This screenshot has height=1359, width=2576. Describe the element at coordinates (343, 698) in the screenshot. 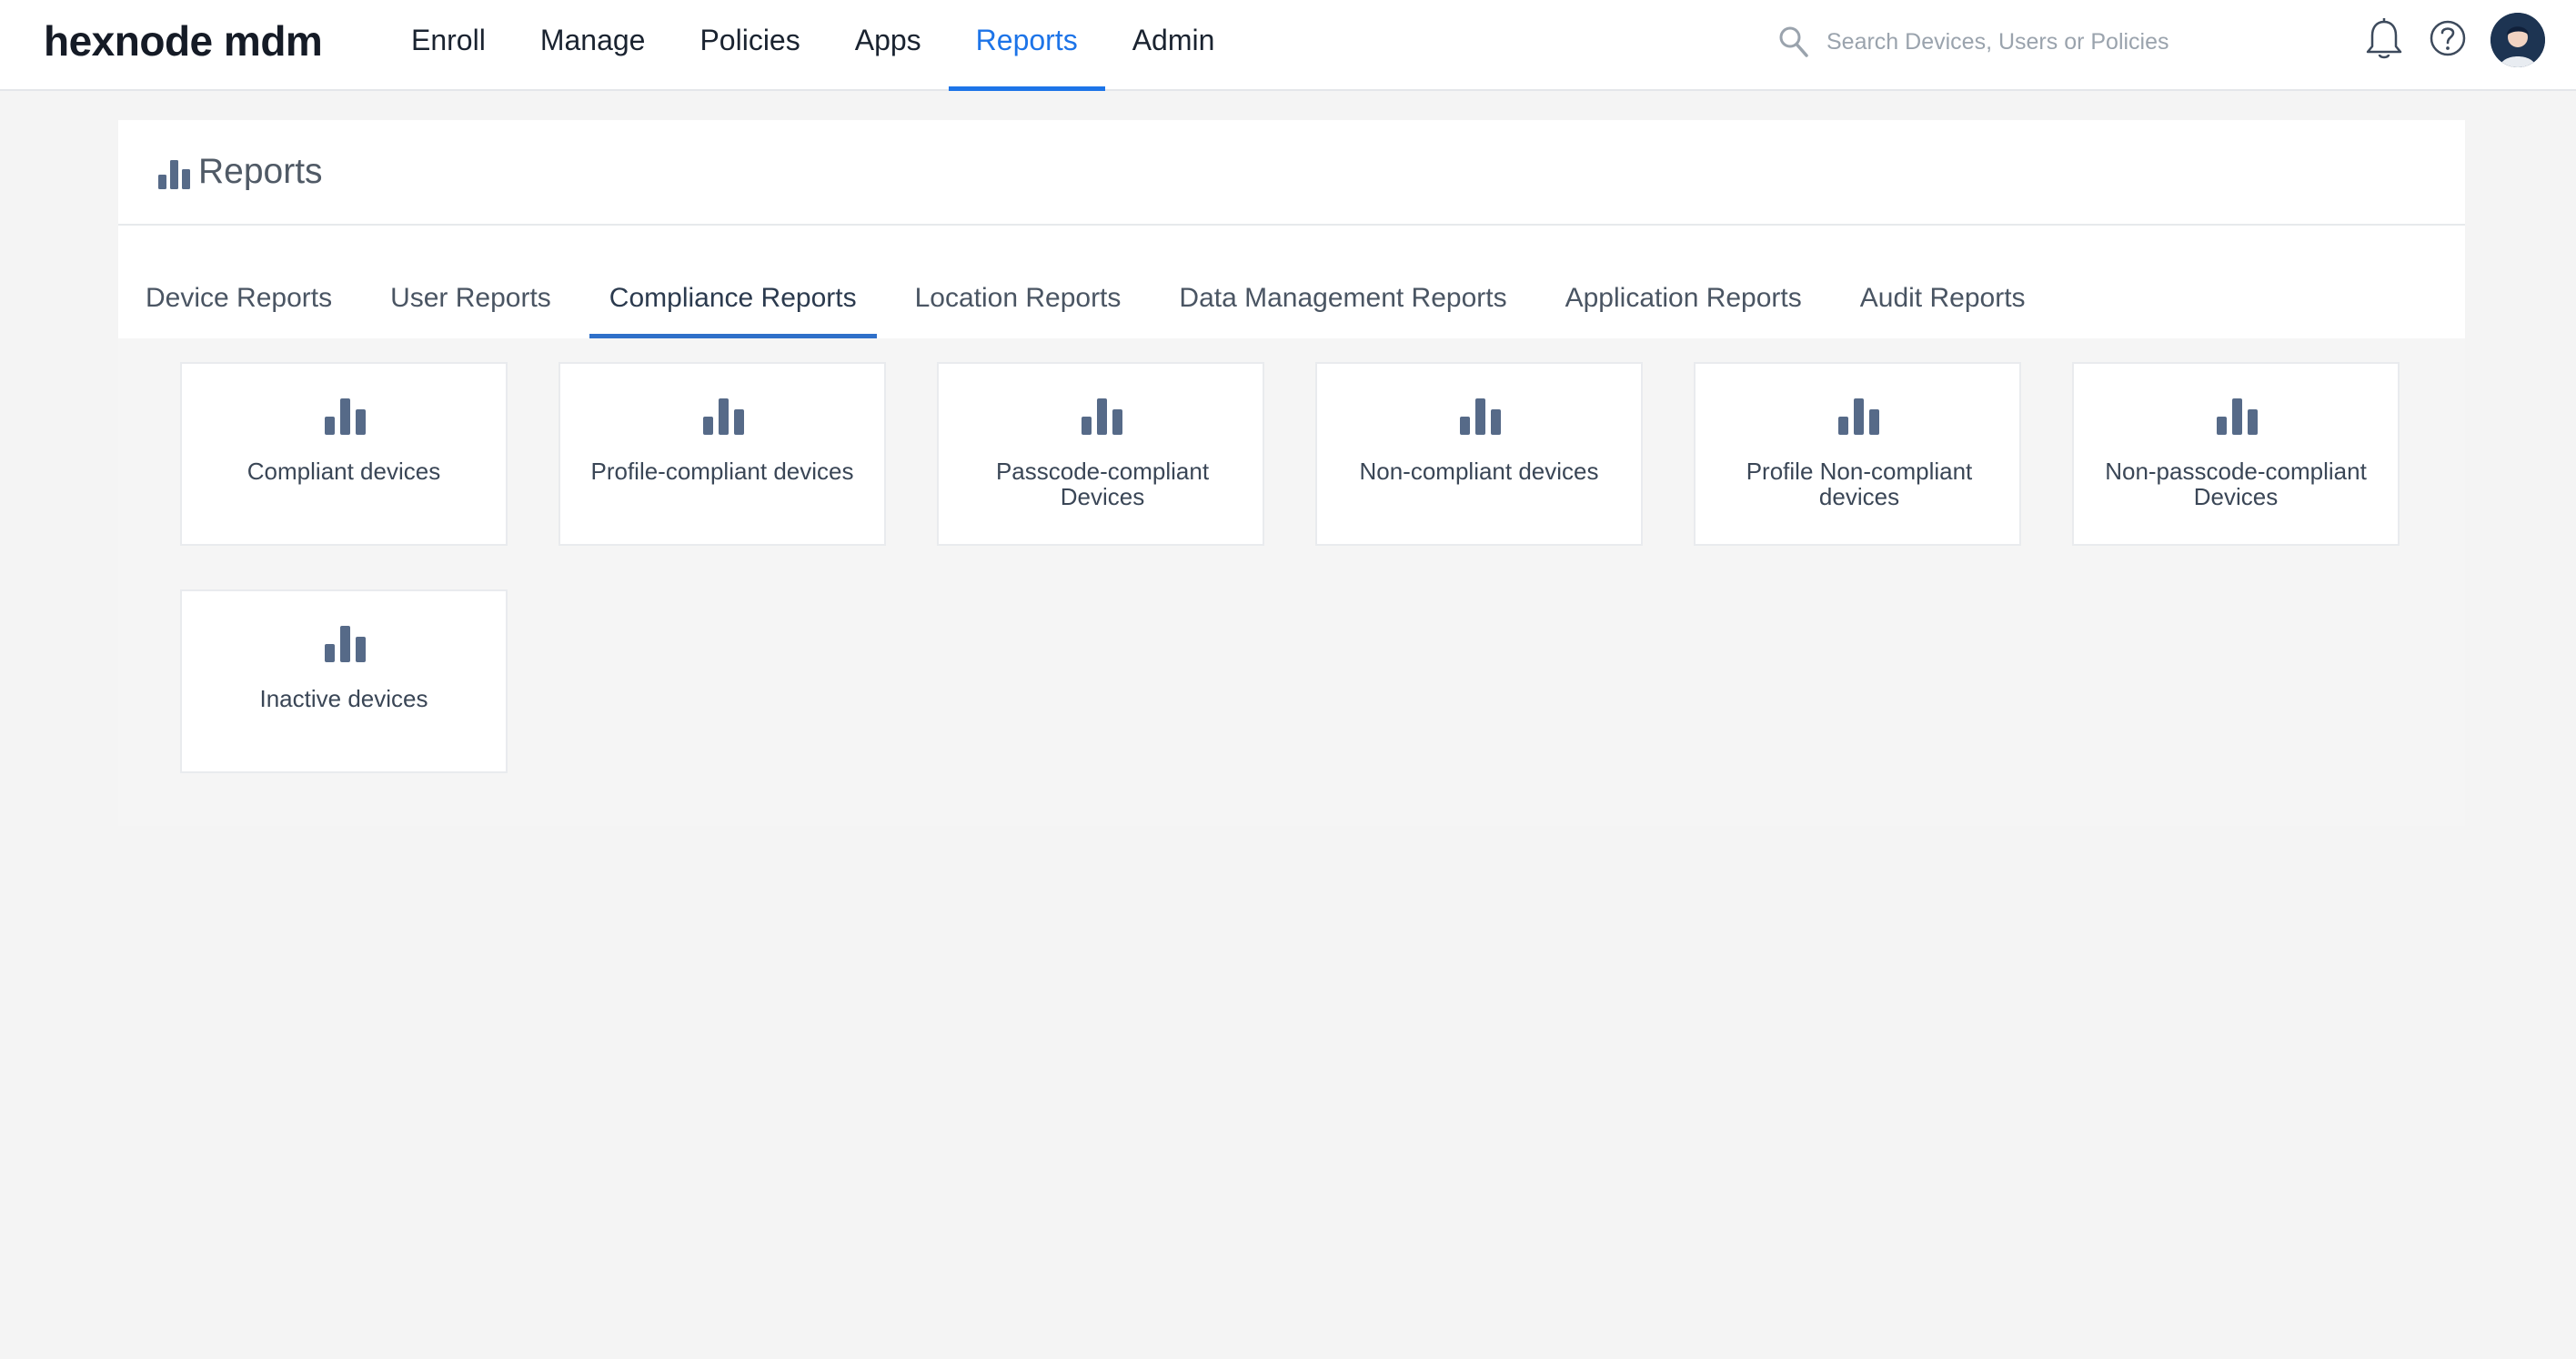

I see `card-label: Inactive devices` at that location.